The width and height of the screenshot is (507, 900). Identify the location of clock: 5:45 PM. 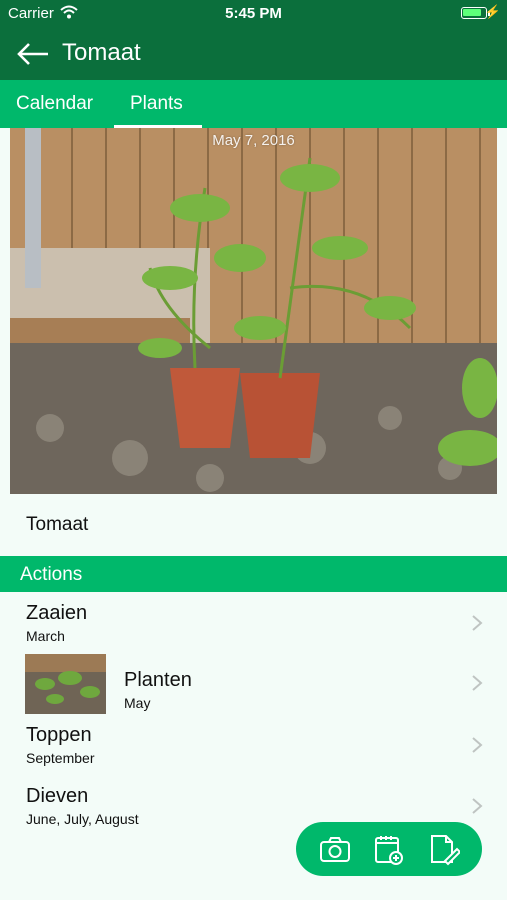
(253, 13).